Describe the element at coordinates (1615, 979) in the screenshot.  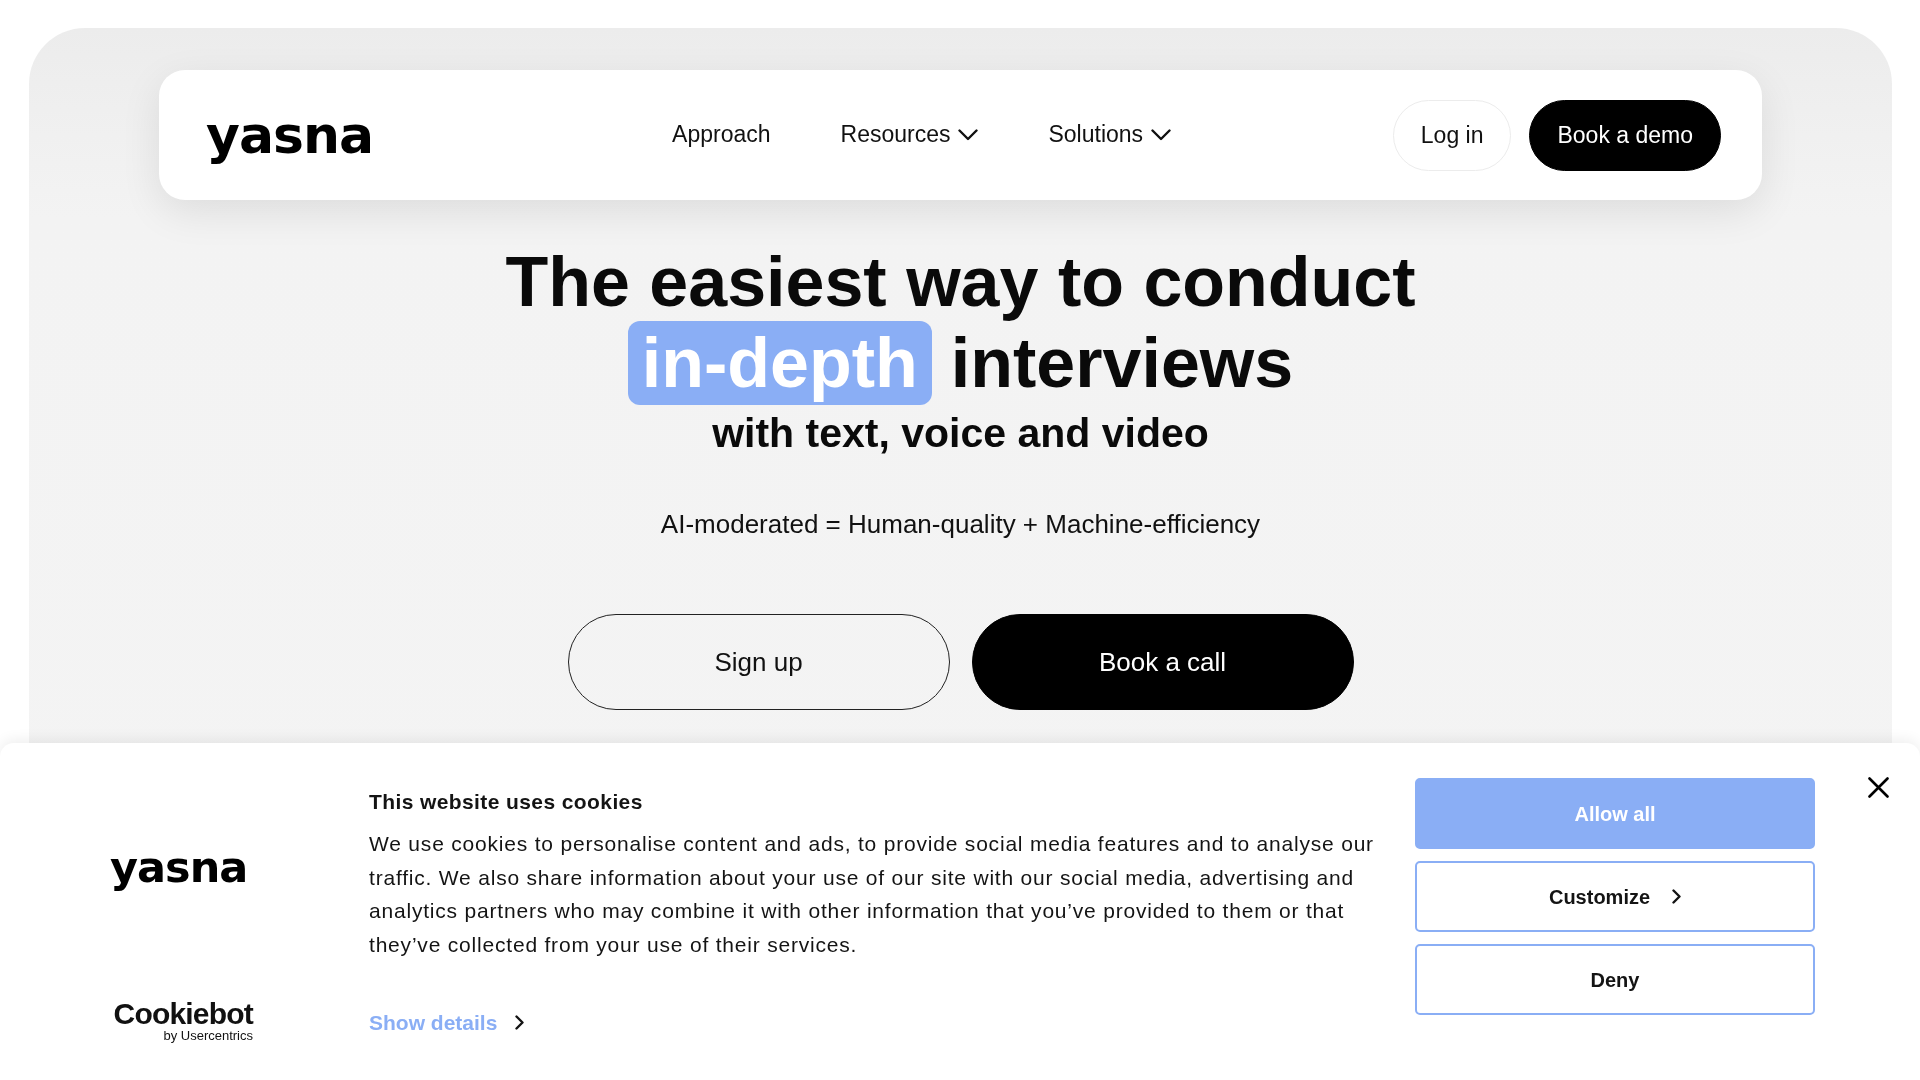
I see `choice-button: Deny` at that location.